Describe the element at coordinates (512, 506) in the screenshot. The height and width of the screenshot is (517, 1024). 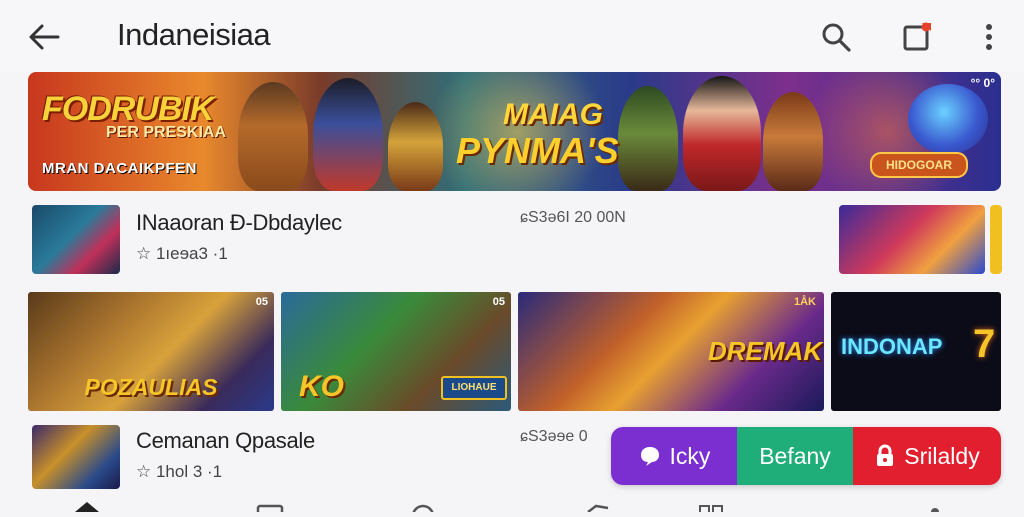
I see `bottom-navigation` at that location.